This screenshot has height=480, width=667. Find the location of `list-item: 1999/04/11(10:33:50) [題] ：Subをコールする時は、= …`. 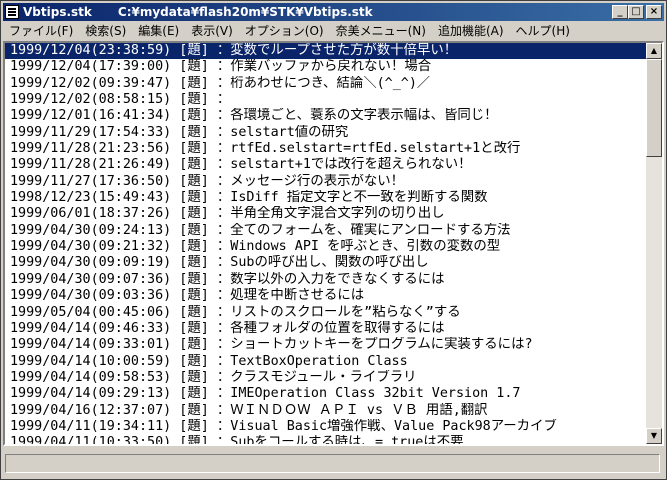

list-item: 1999/04/11(10:33:50) [題] ：Subをコールする時は、= … is located at coordinates (325, 439).